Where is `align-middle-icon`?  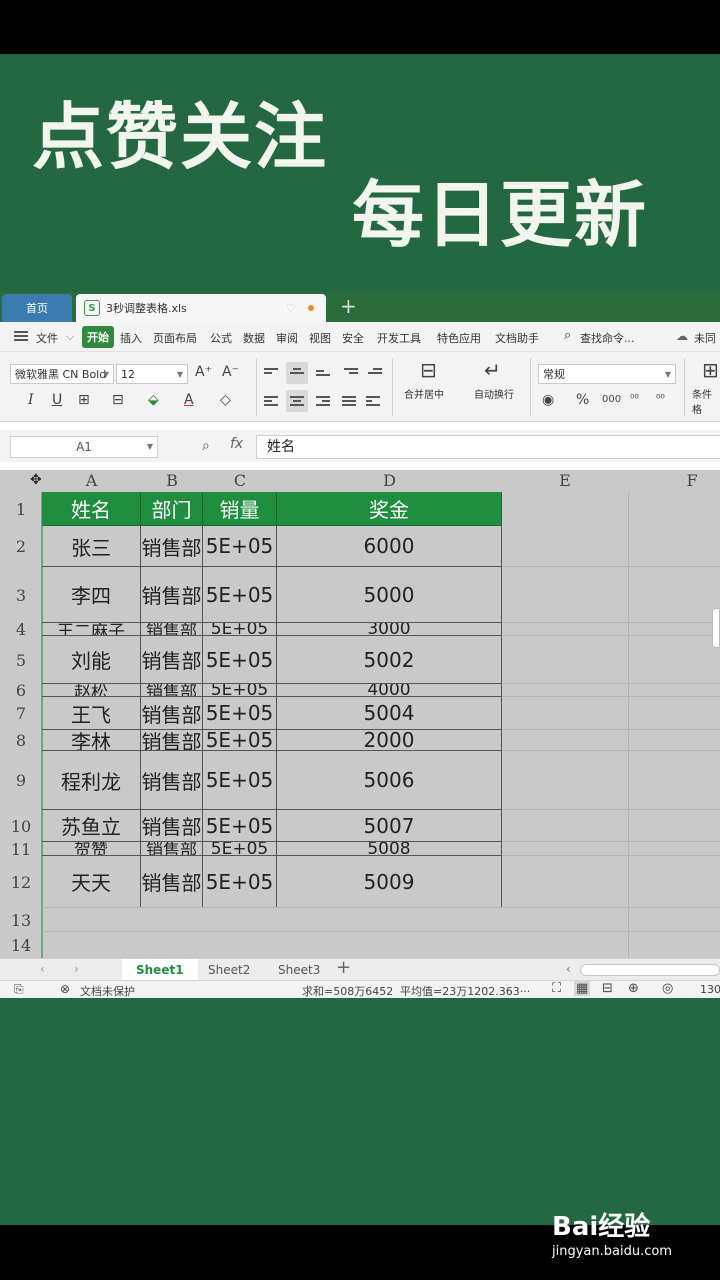
align-middle-icon is located at coordinates (297, 374).